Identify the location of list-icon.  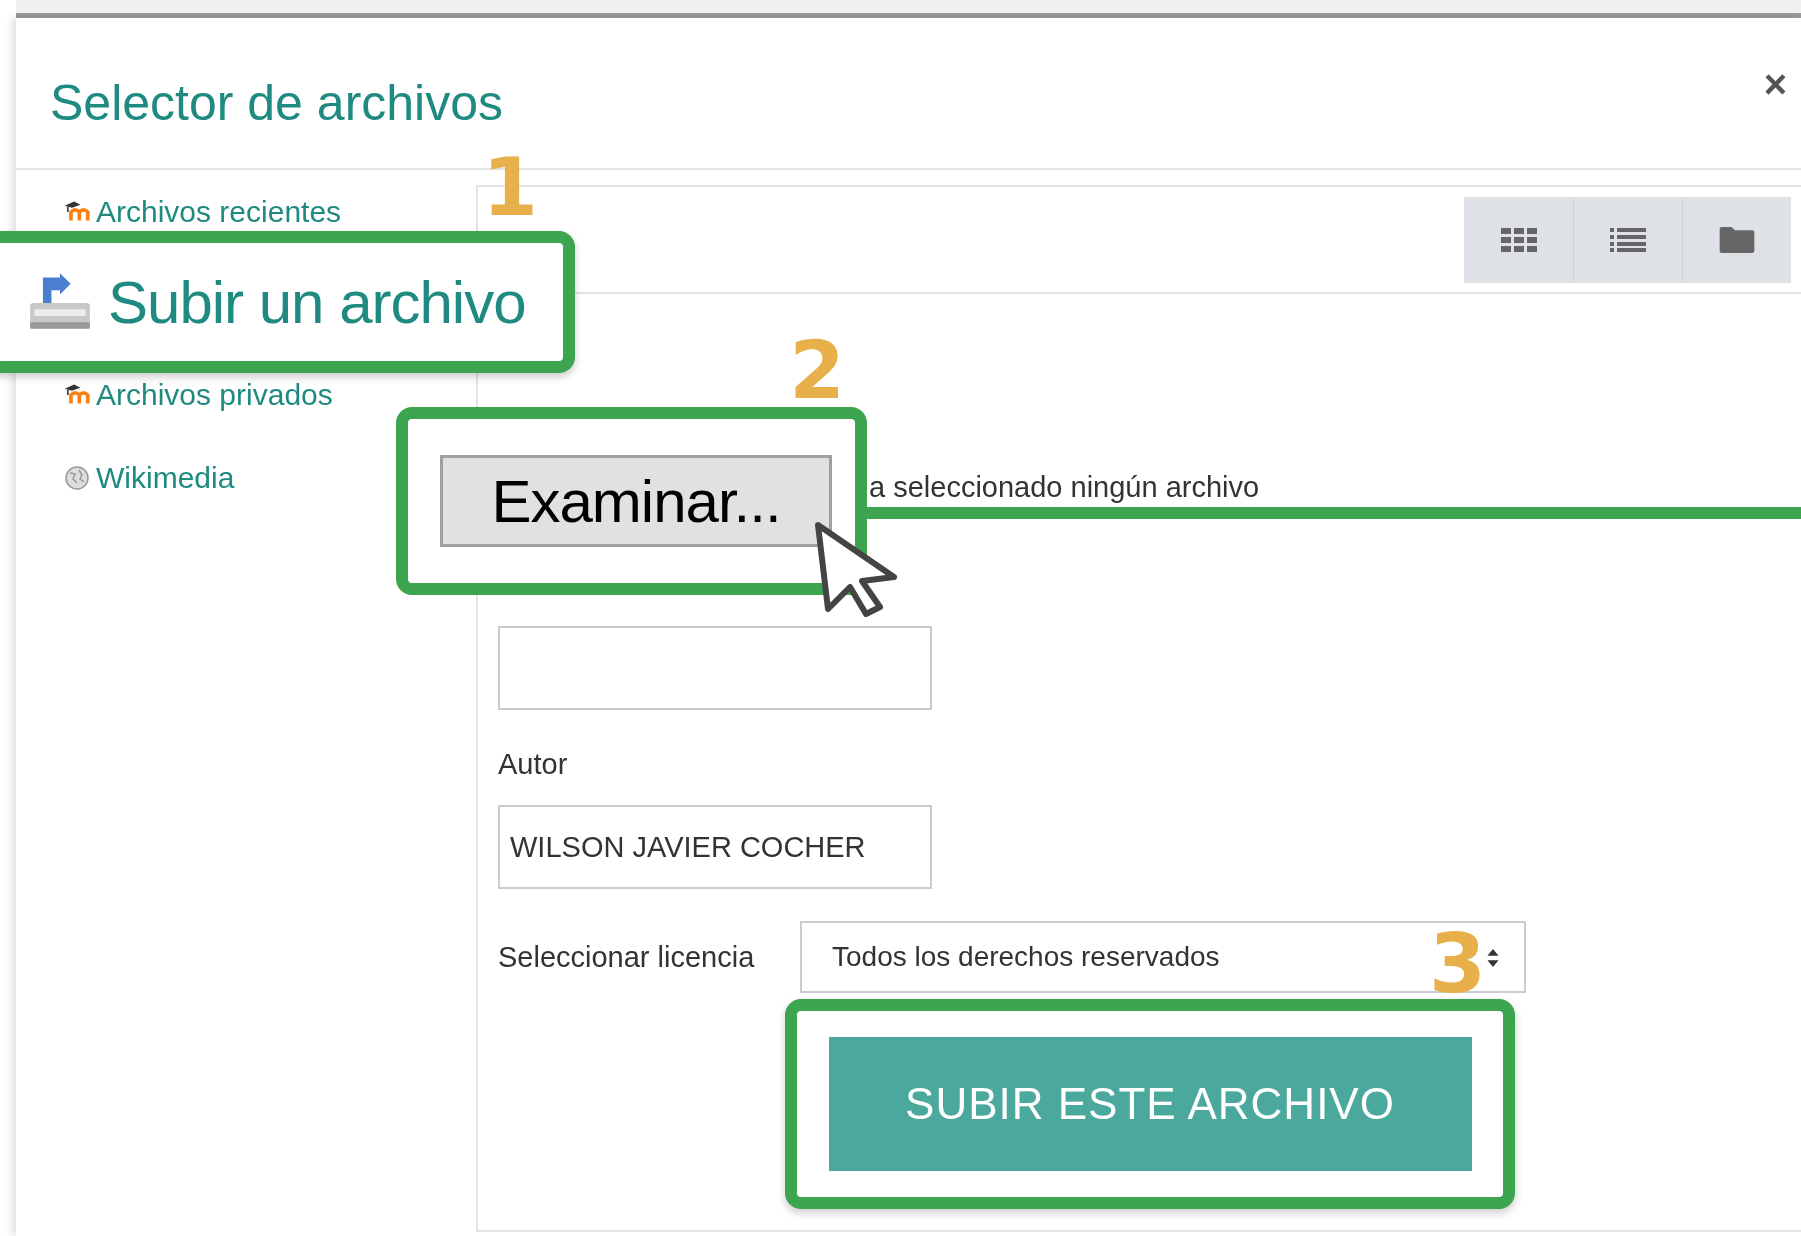
(1628, 240).